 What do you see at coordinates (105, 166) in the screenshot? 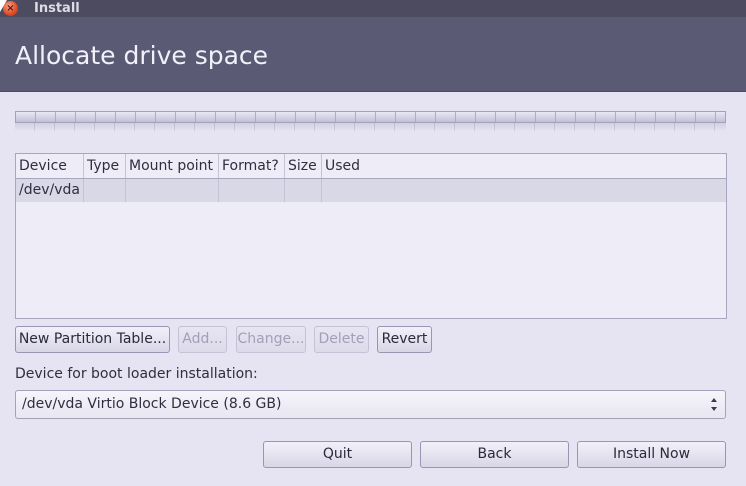
I see `column-header-type: Type` at bounding box center [105, 166].